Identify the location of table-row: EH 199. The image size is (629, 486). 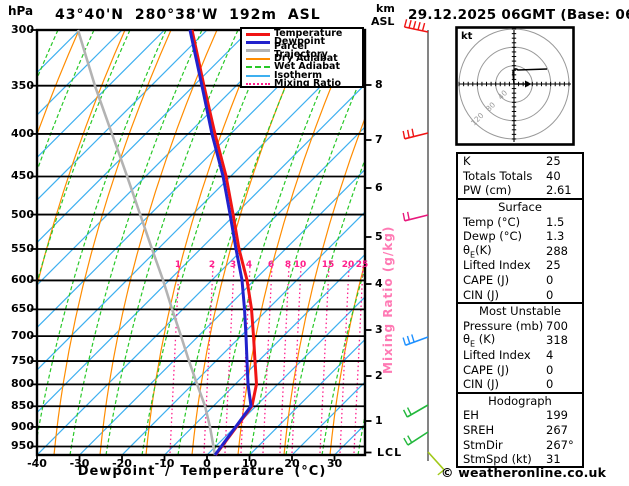
(520, 415).